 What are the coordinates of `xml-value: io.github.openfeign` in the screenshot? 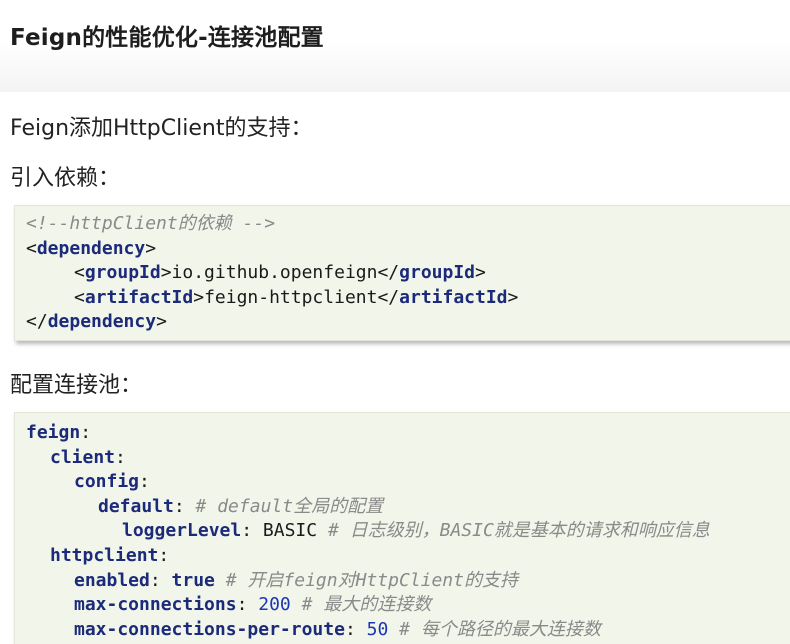 It's located at (274, 273).